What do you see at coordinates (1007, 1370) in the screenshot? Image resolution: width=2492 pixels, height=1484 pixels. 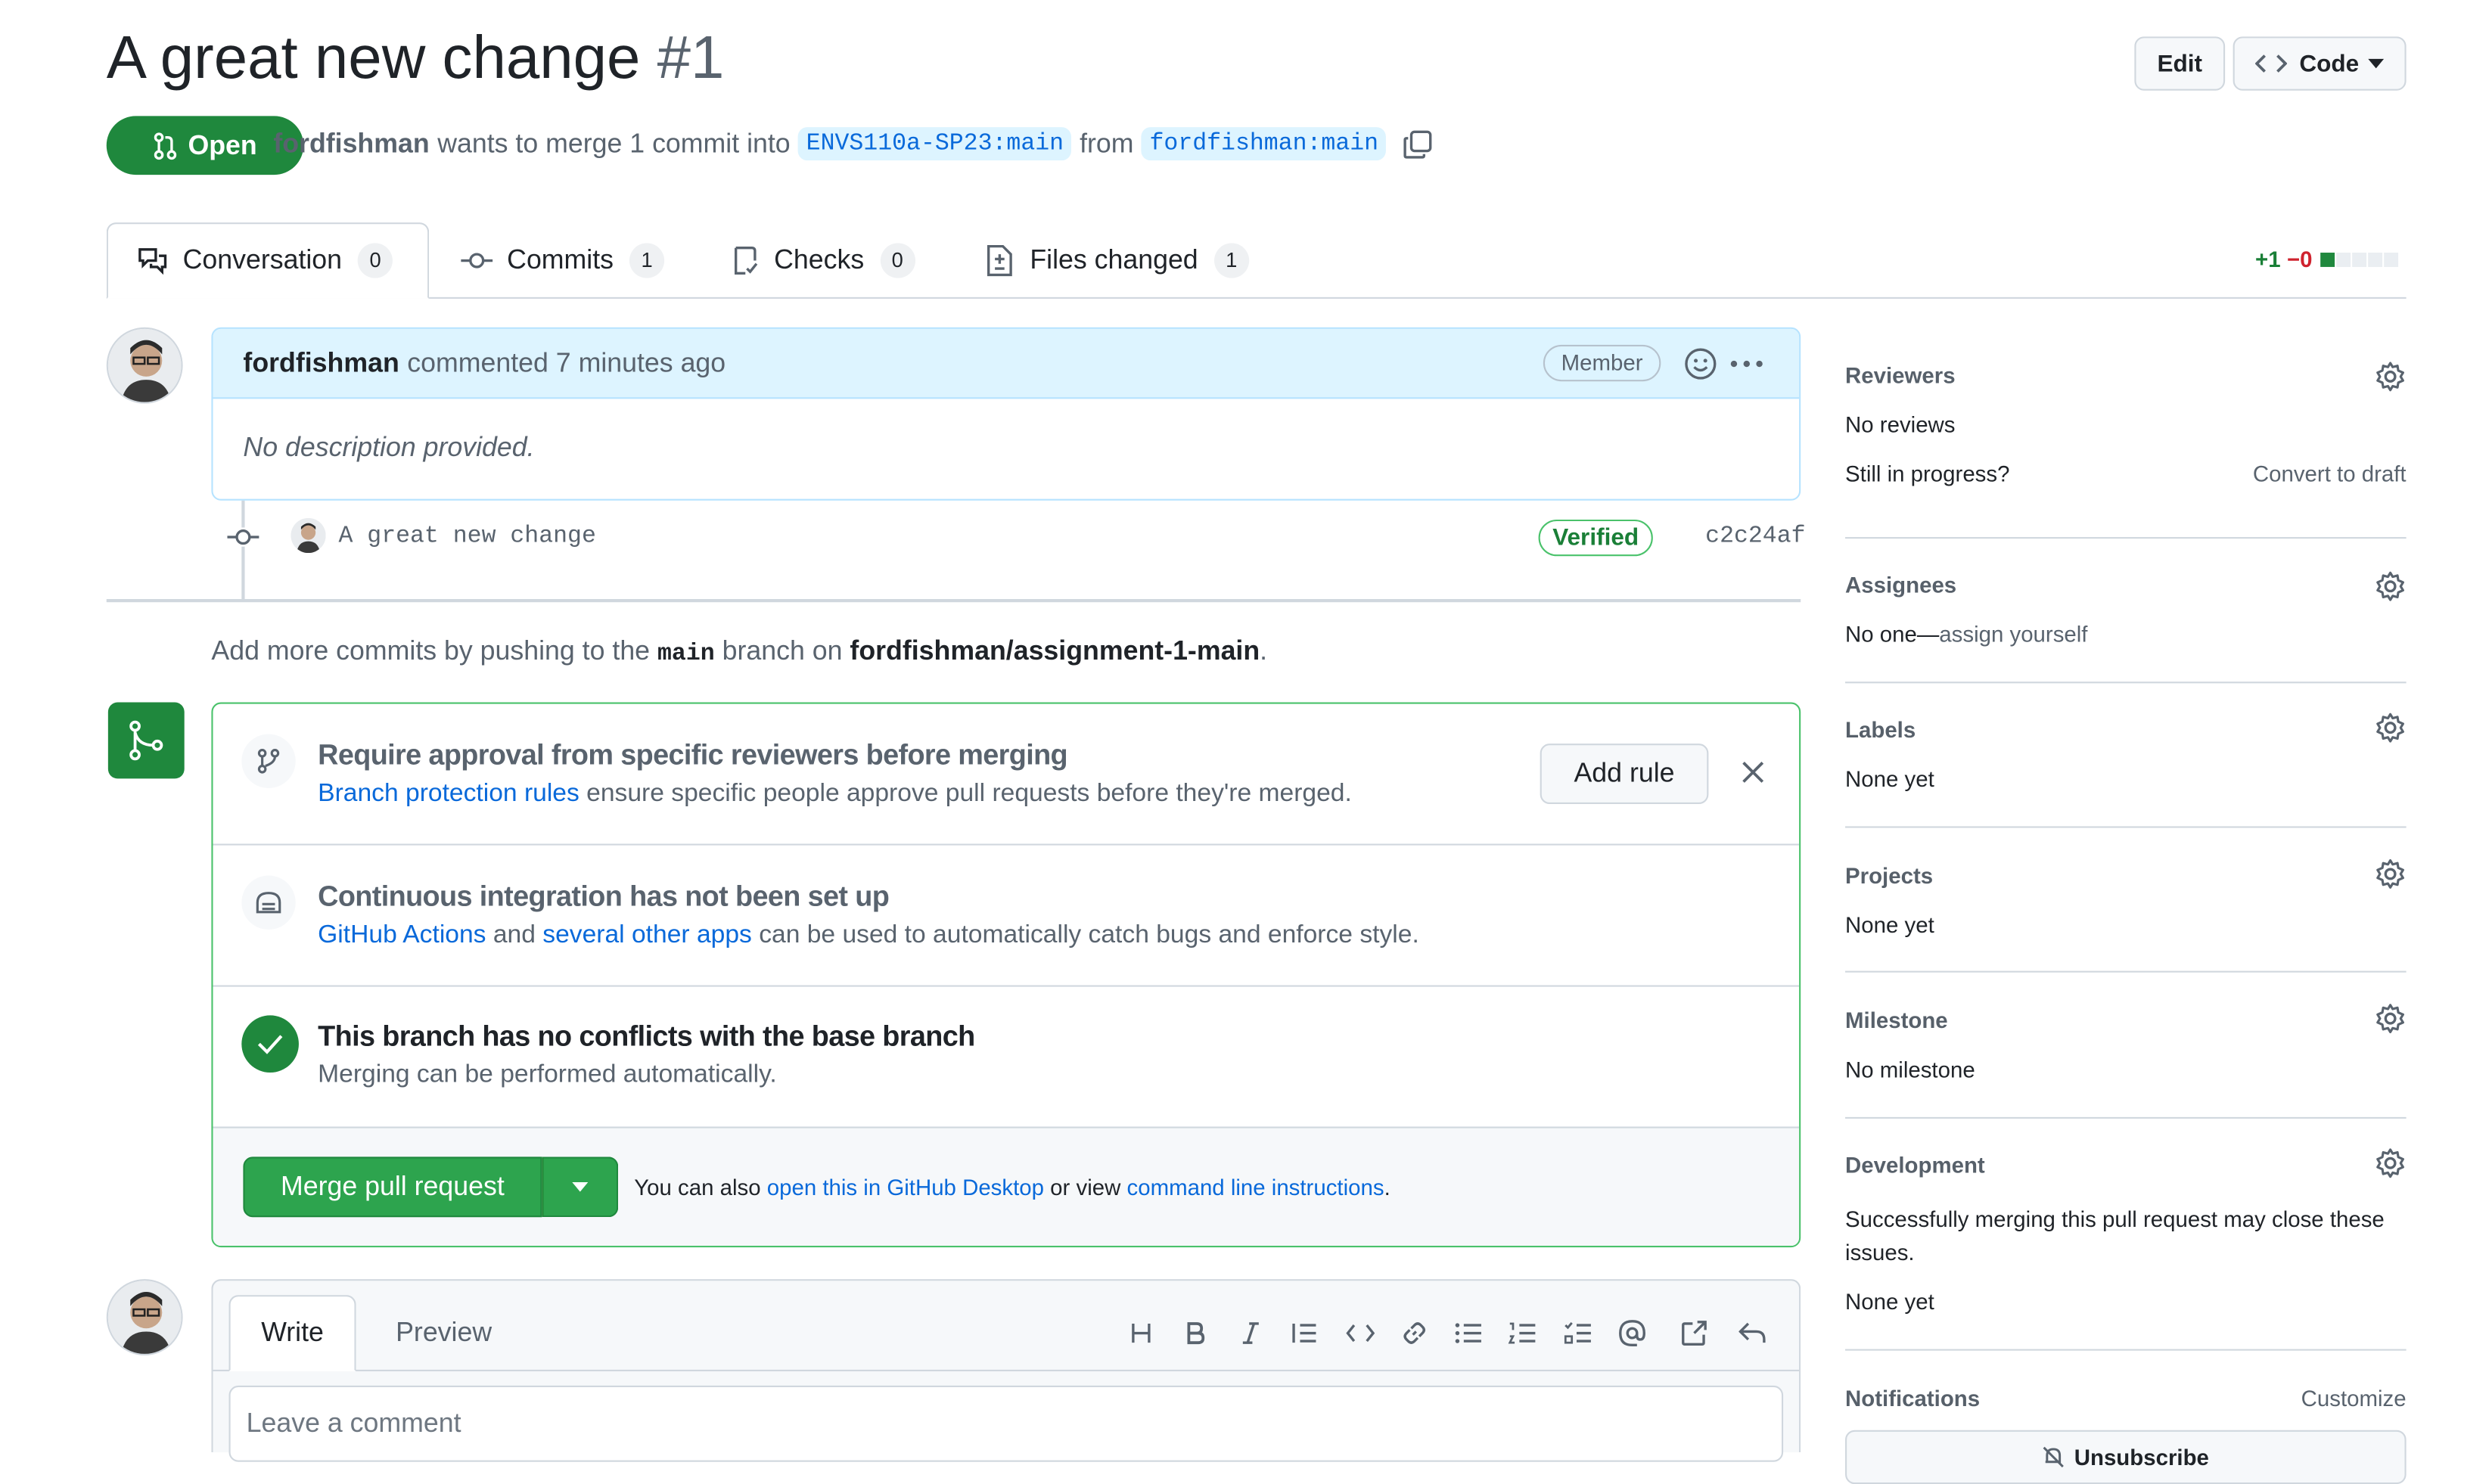 I see `composer-header-line` at bounding box center [1007, 1370].